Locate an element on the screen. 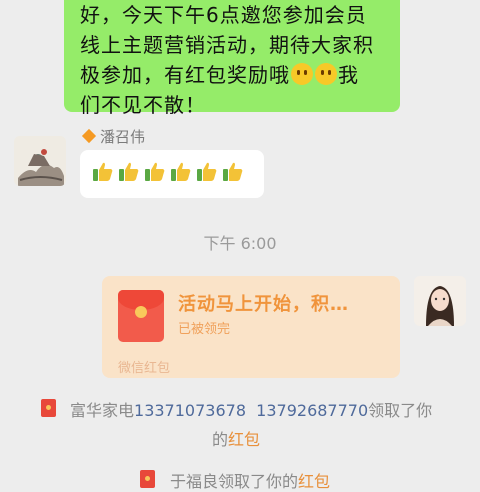 This screenshot has width=480, height=492. notice-sender: 富华家电 is located at coordinates (102, 410).